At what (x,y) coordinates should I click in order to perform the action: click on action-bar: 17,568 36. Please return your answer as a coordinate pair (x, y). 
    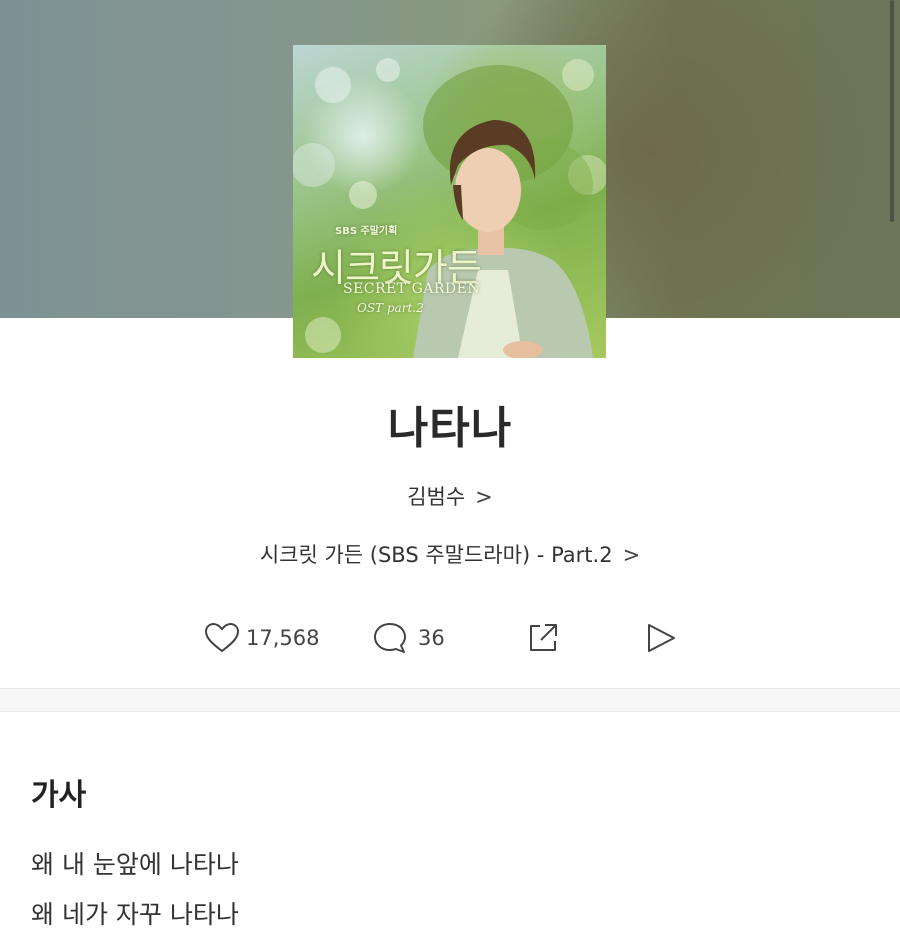
    Looking at the image, I should click on (450, 638).